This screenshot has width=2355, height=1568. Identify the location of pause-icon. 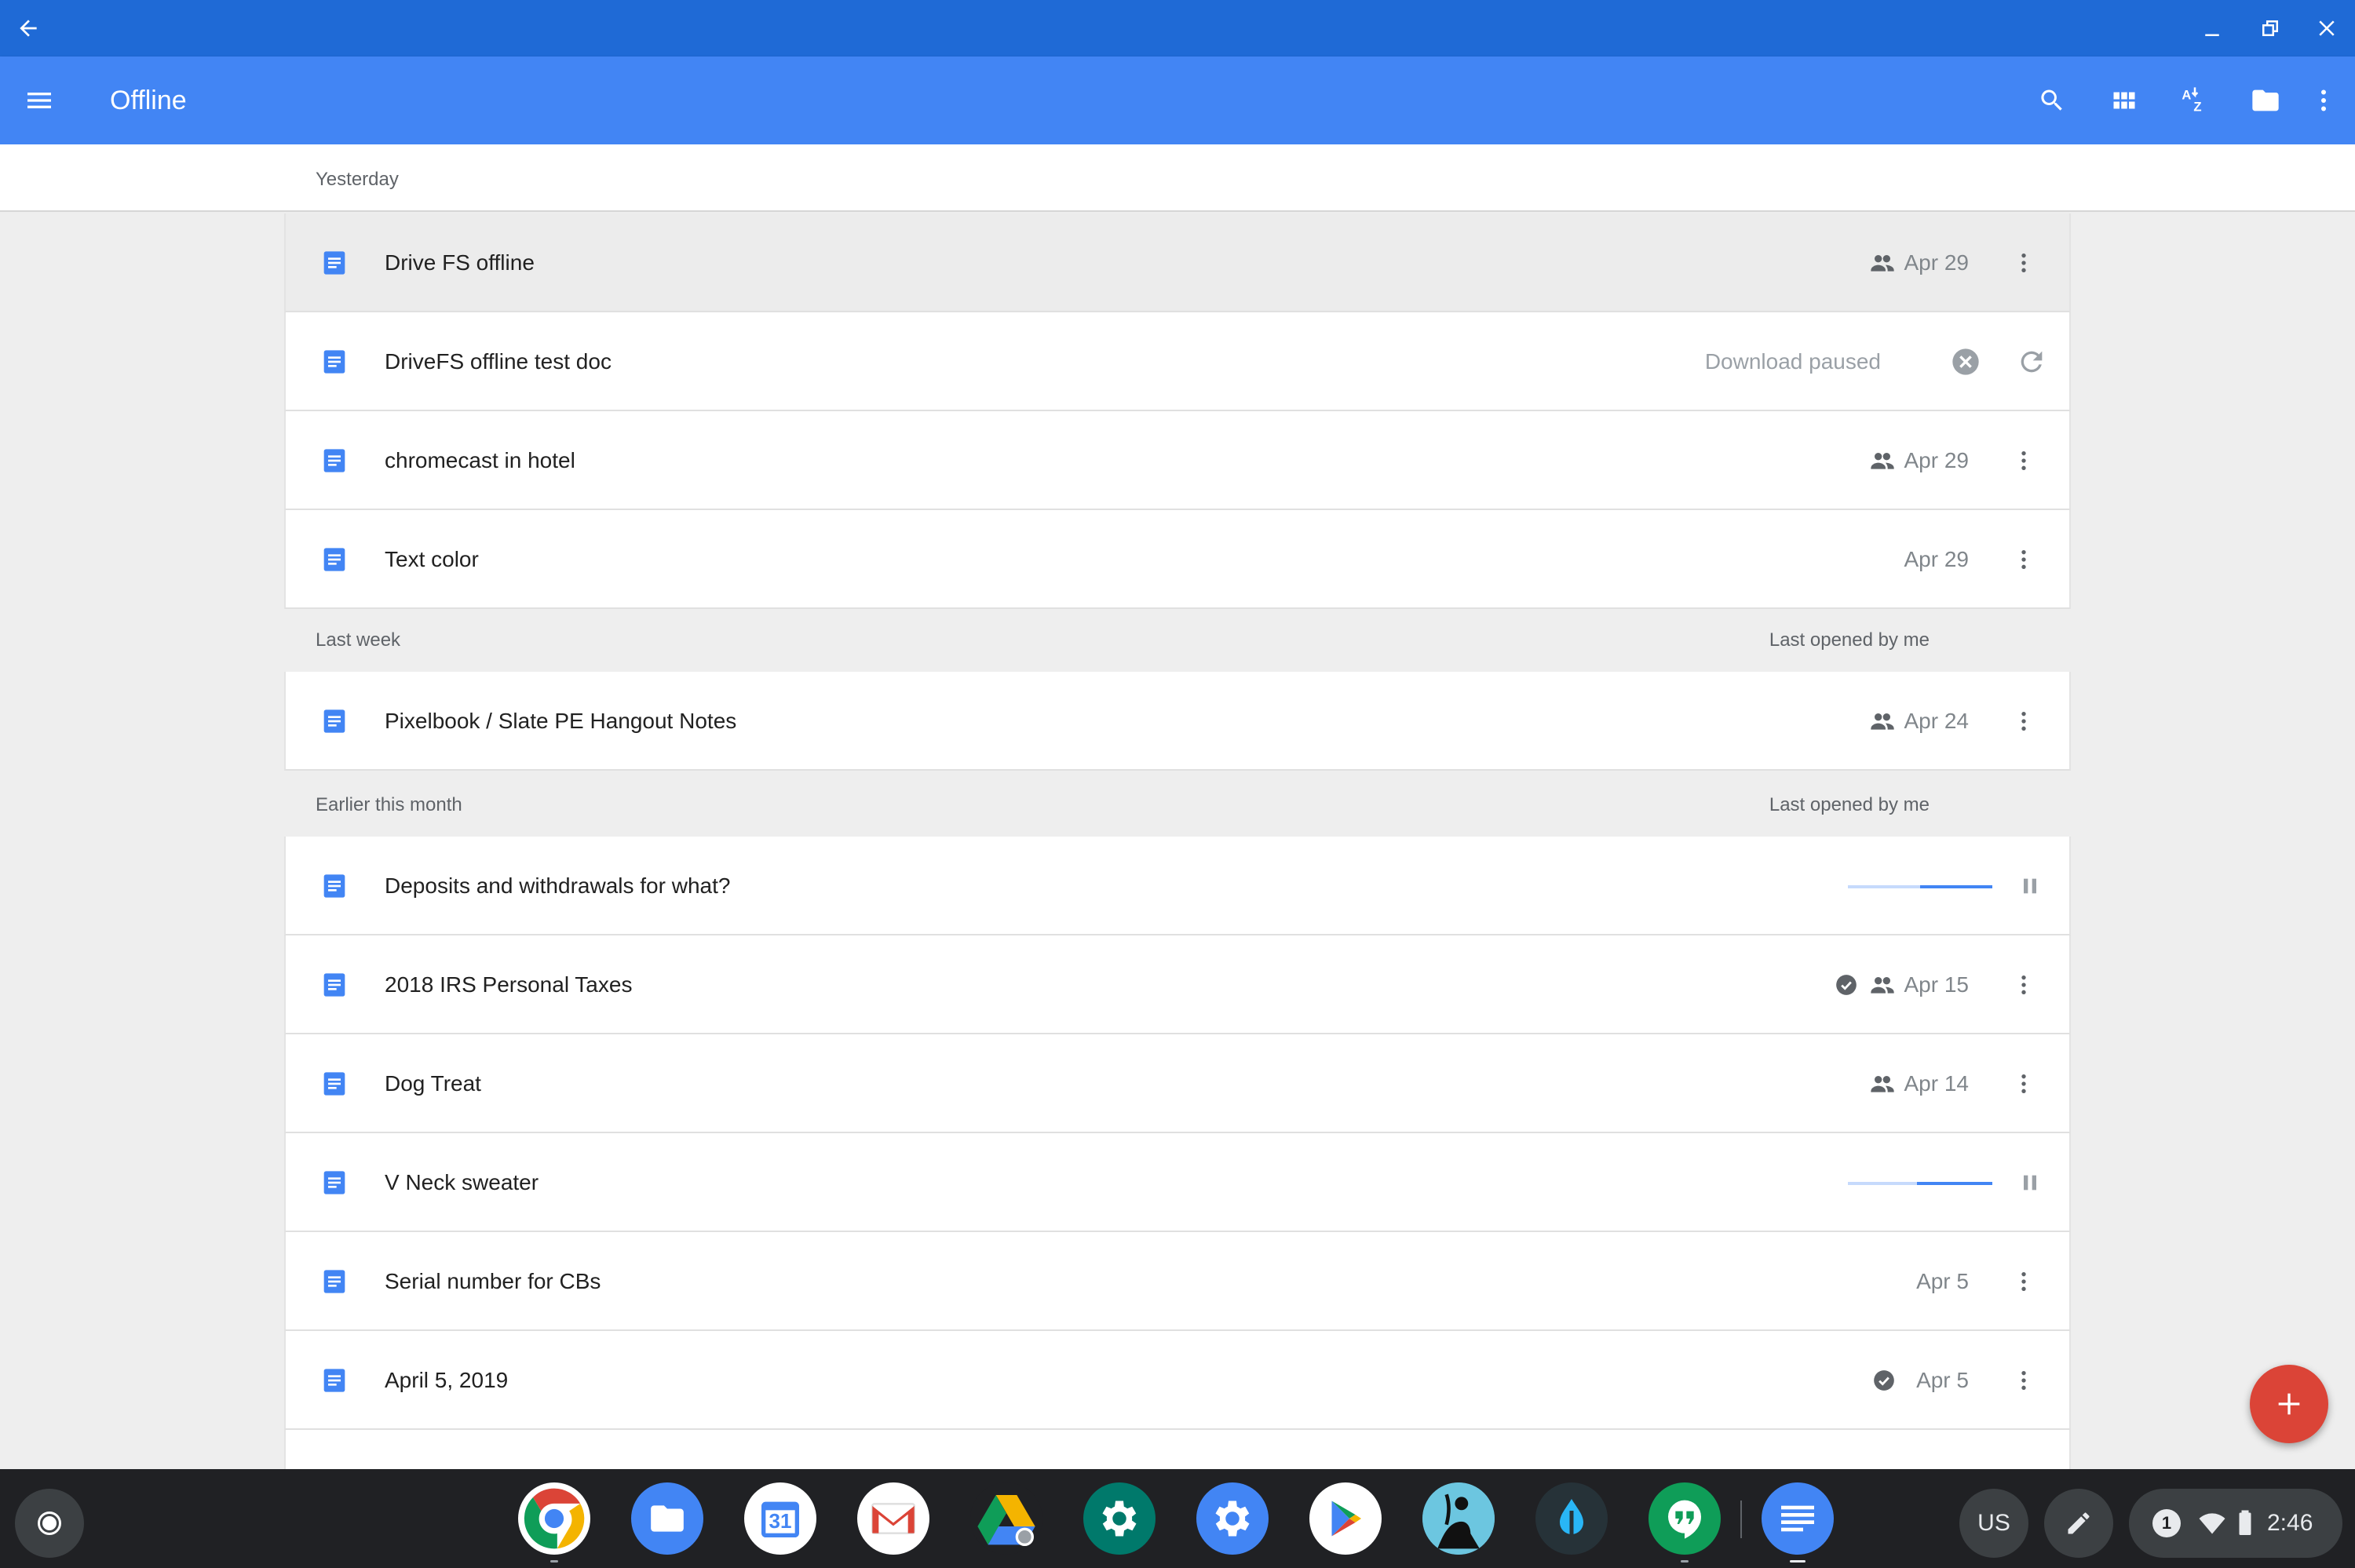
(2030, 886).